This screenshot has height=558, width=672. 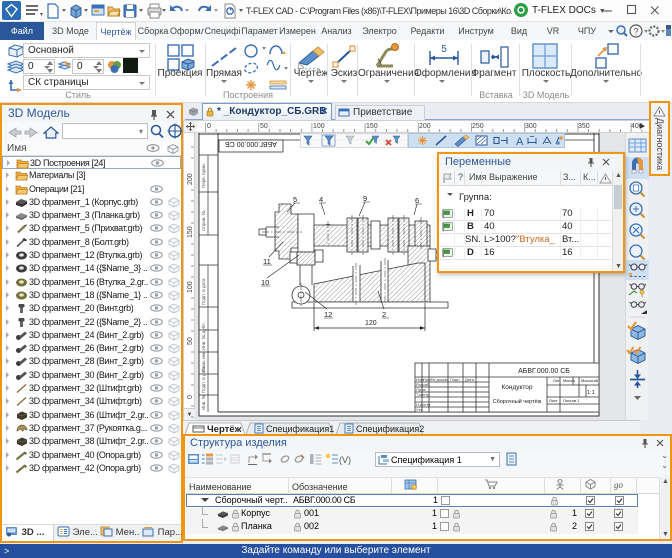 I want to click on svg-text: 4, so click(x=321, y=199).